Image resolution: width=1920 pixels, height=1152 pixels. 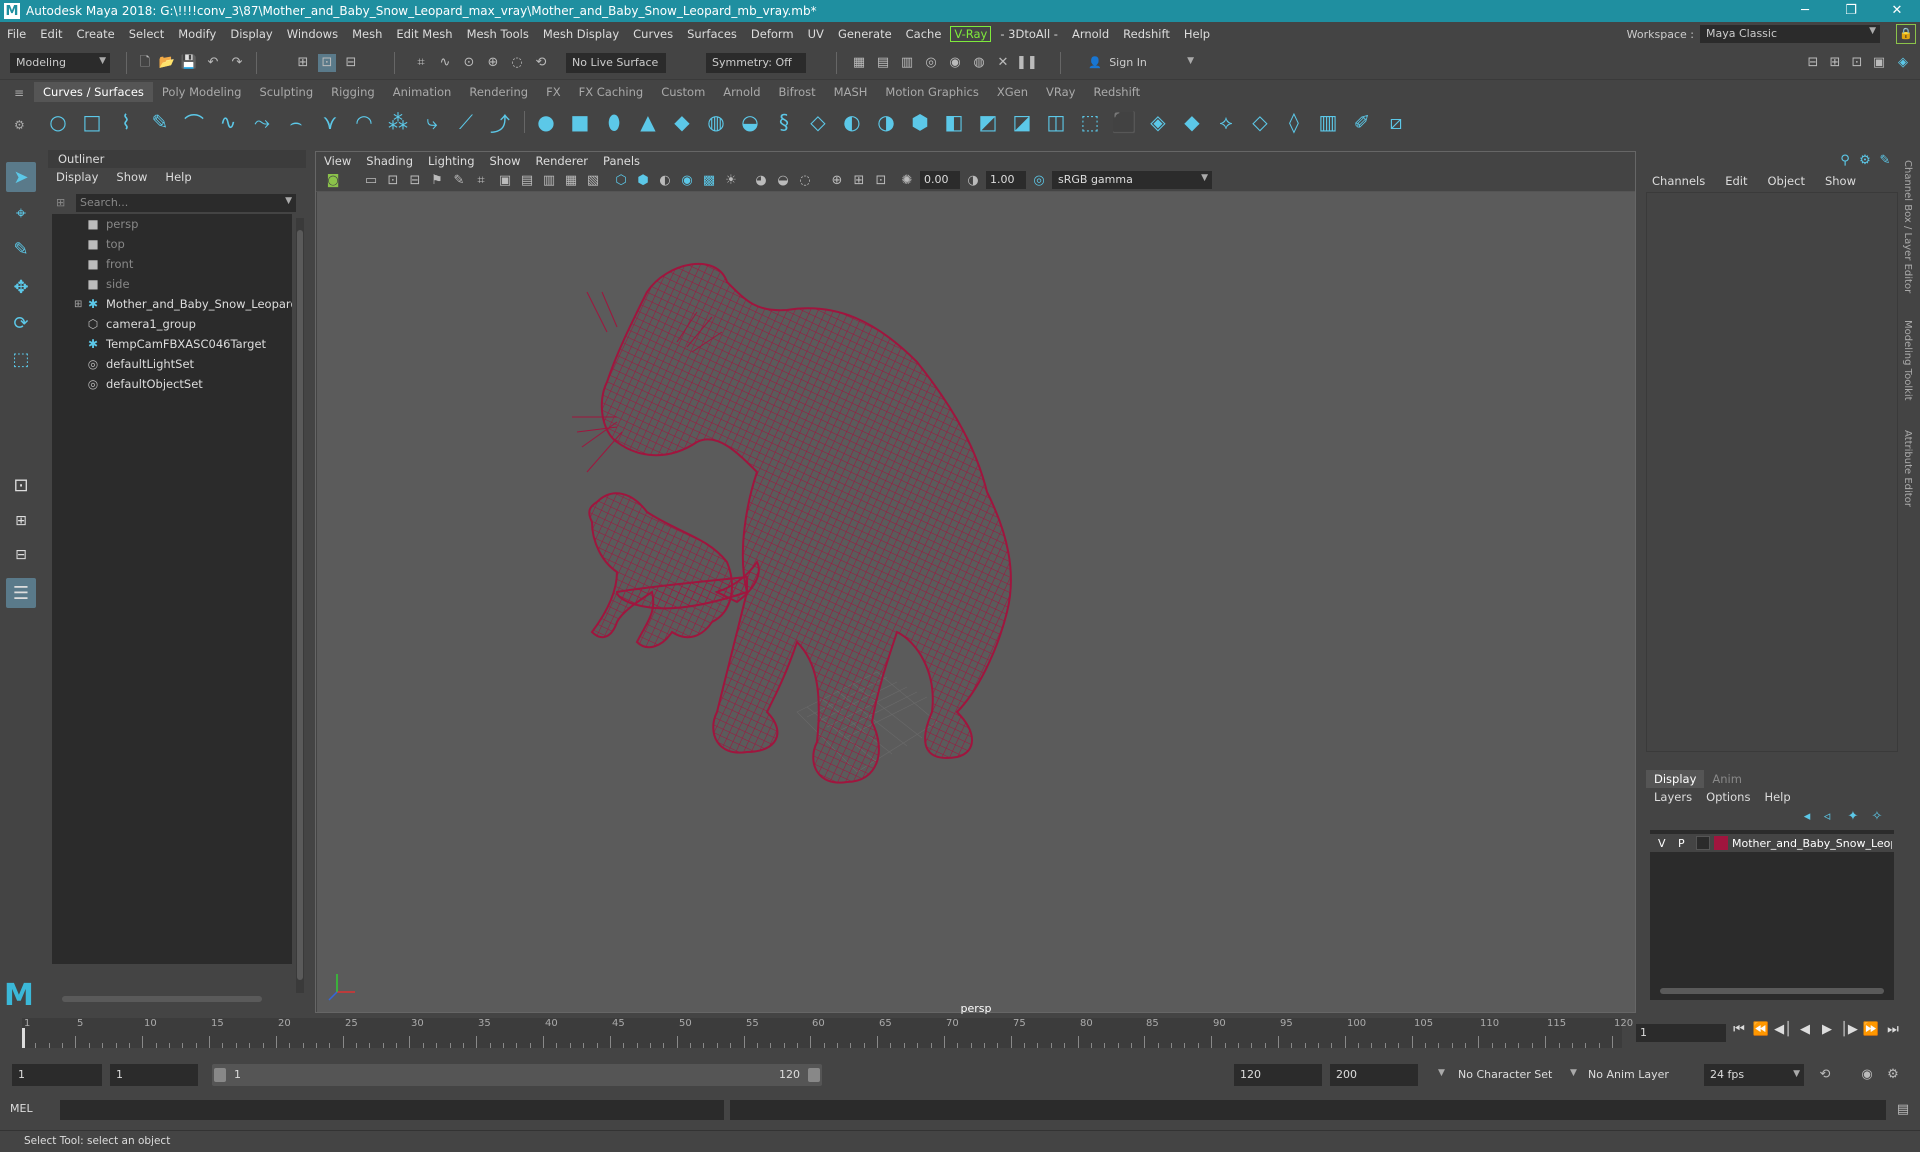 What do you see at coordinates (498, 34) in the screenshot?
I see `menu-mesh-tools: Mesh Tools` at bounding box center [498, 34].